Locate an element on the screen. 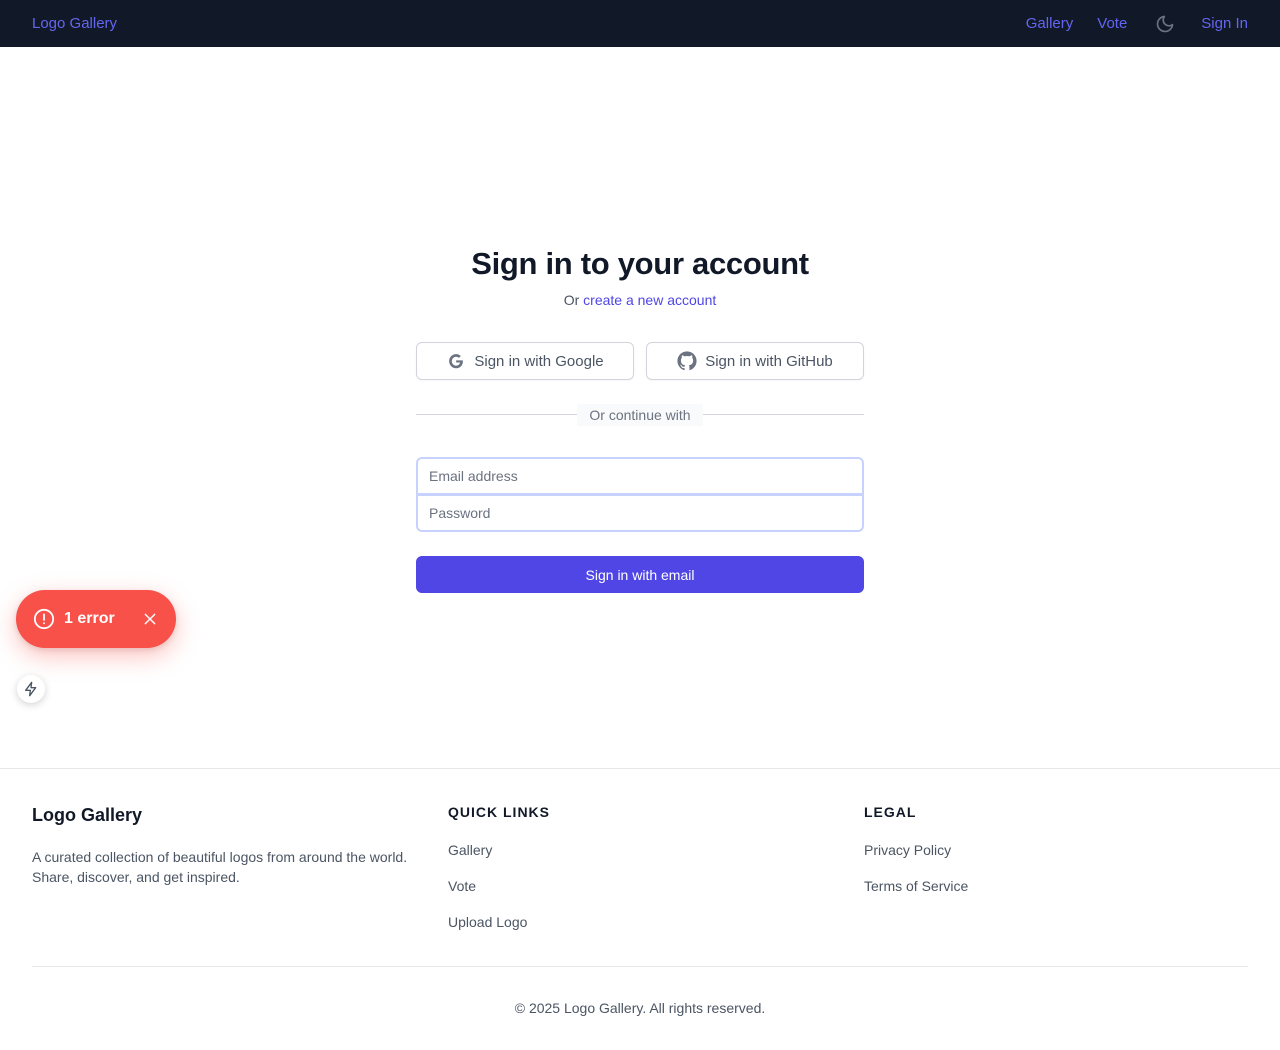 The height and width of the screenshot is (1050, 1280). footer-link-gallery: Gallery is located at coordinates (470, 850).